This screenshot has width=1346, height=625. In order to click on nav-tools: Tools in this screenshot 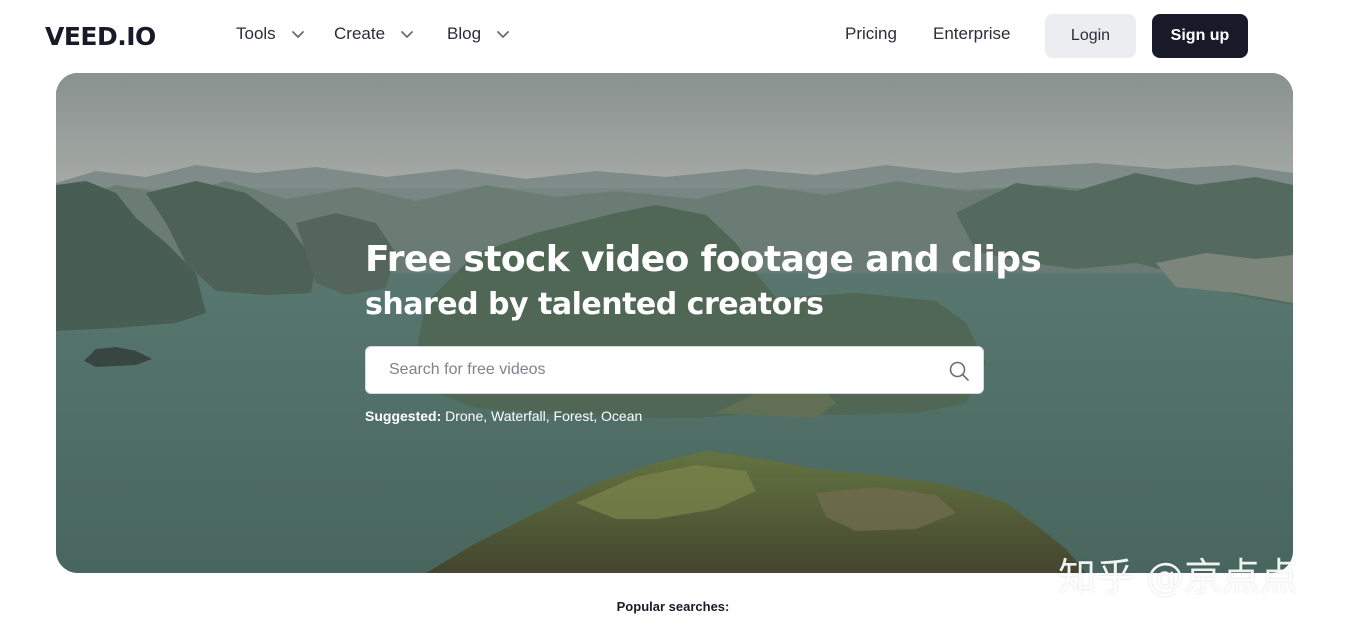, I will do `click(271, 34)`.